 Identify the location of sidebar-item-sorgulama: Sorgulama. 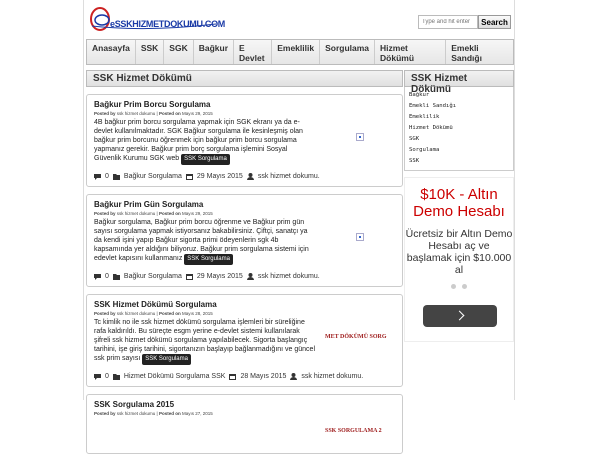
(459, 150).